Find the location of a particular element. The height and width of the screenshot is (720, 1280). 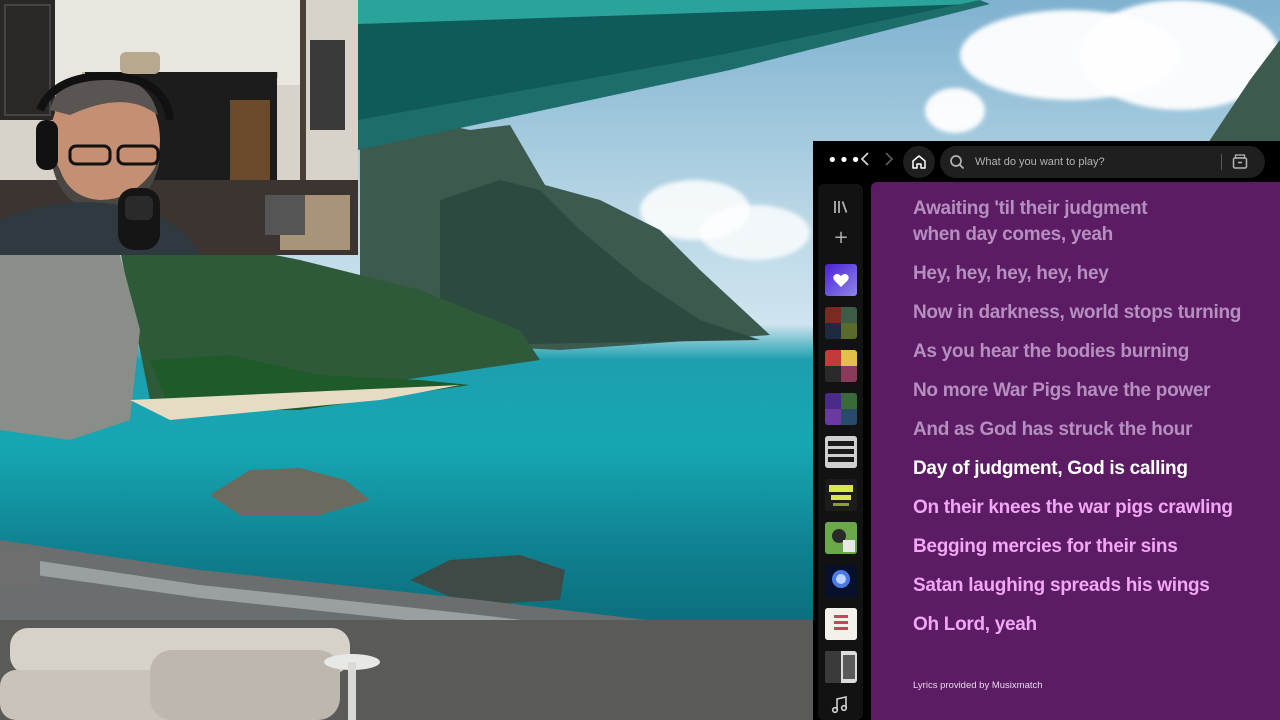

lyric-line: Hey, hey, hey, hey, hey is located at coordinates (1096, 274).